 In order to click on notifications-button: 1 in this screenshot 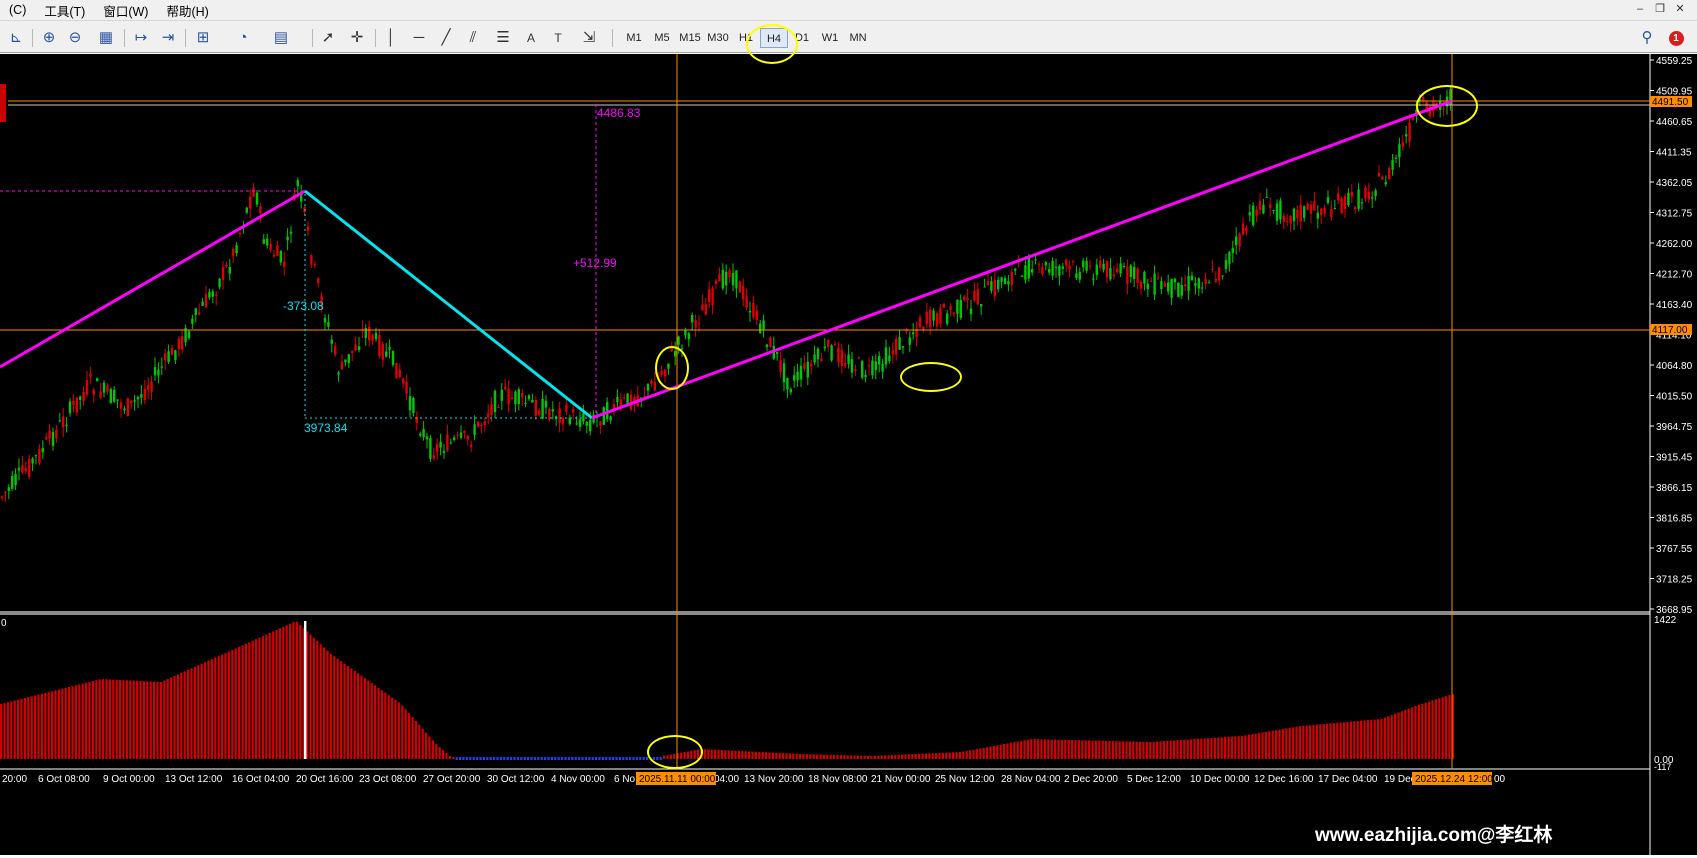, I will do `click(1676, 38)`.